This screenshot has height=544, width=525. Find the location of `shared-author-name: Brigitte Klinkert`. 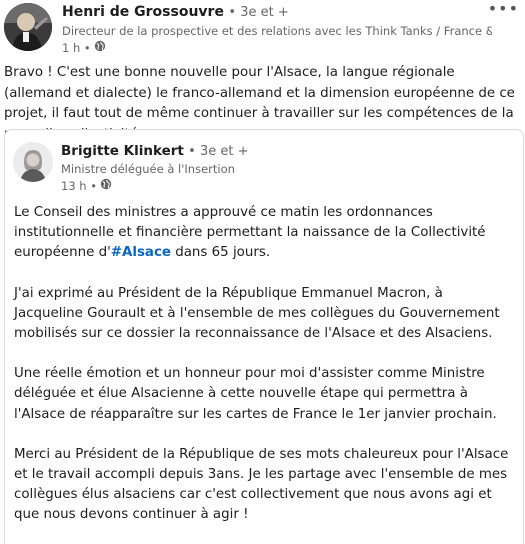

shared-author-name: Brigitte Klinkert is located at coordinates (122, 151).